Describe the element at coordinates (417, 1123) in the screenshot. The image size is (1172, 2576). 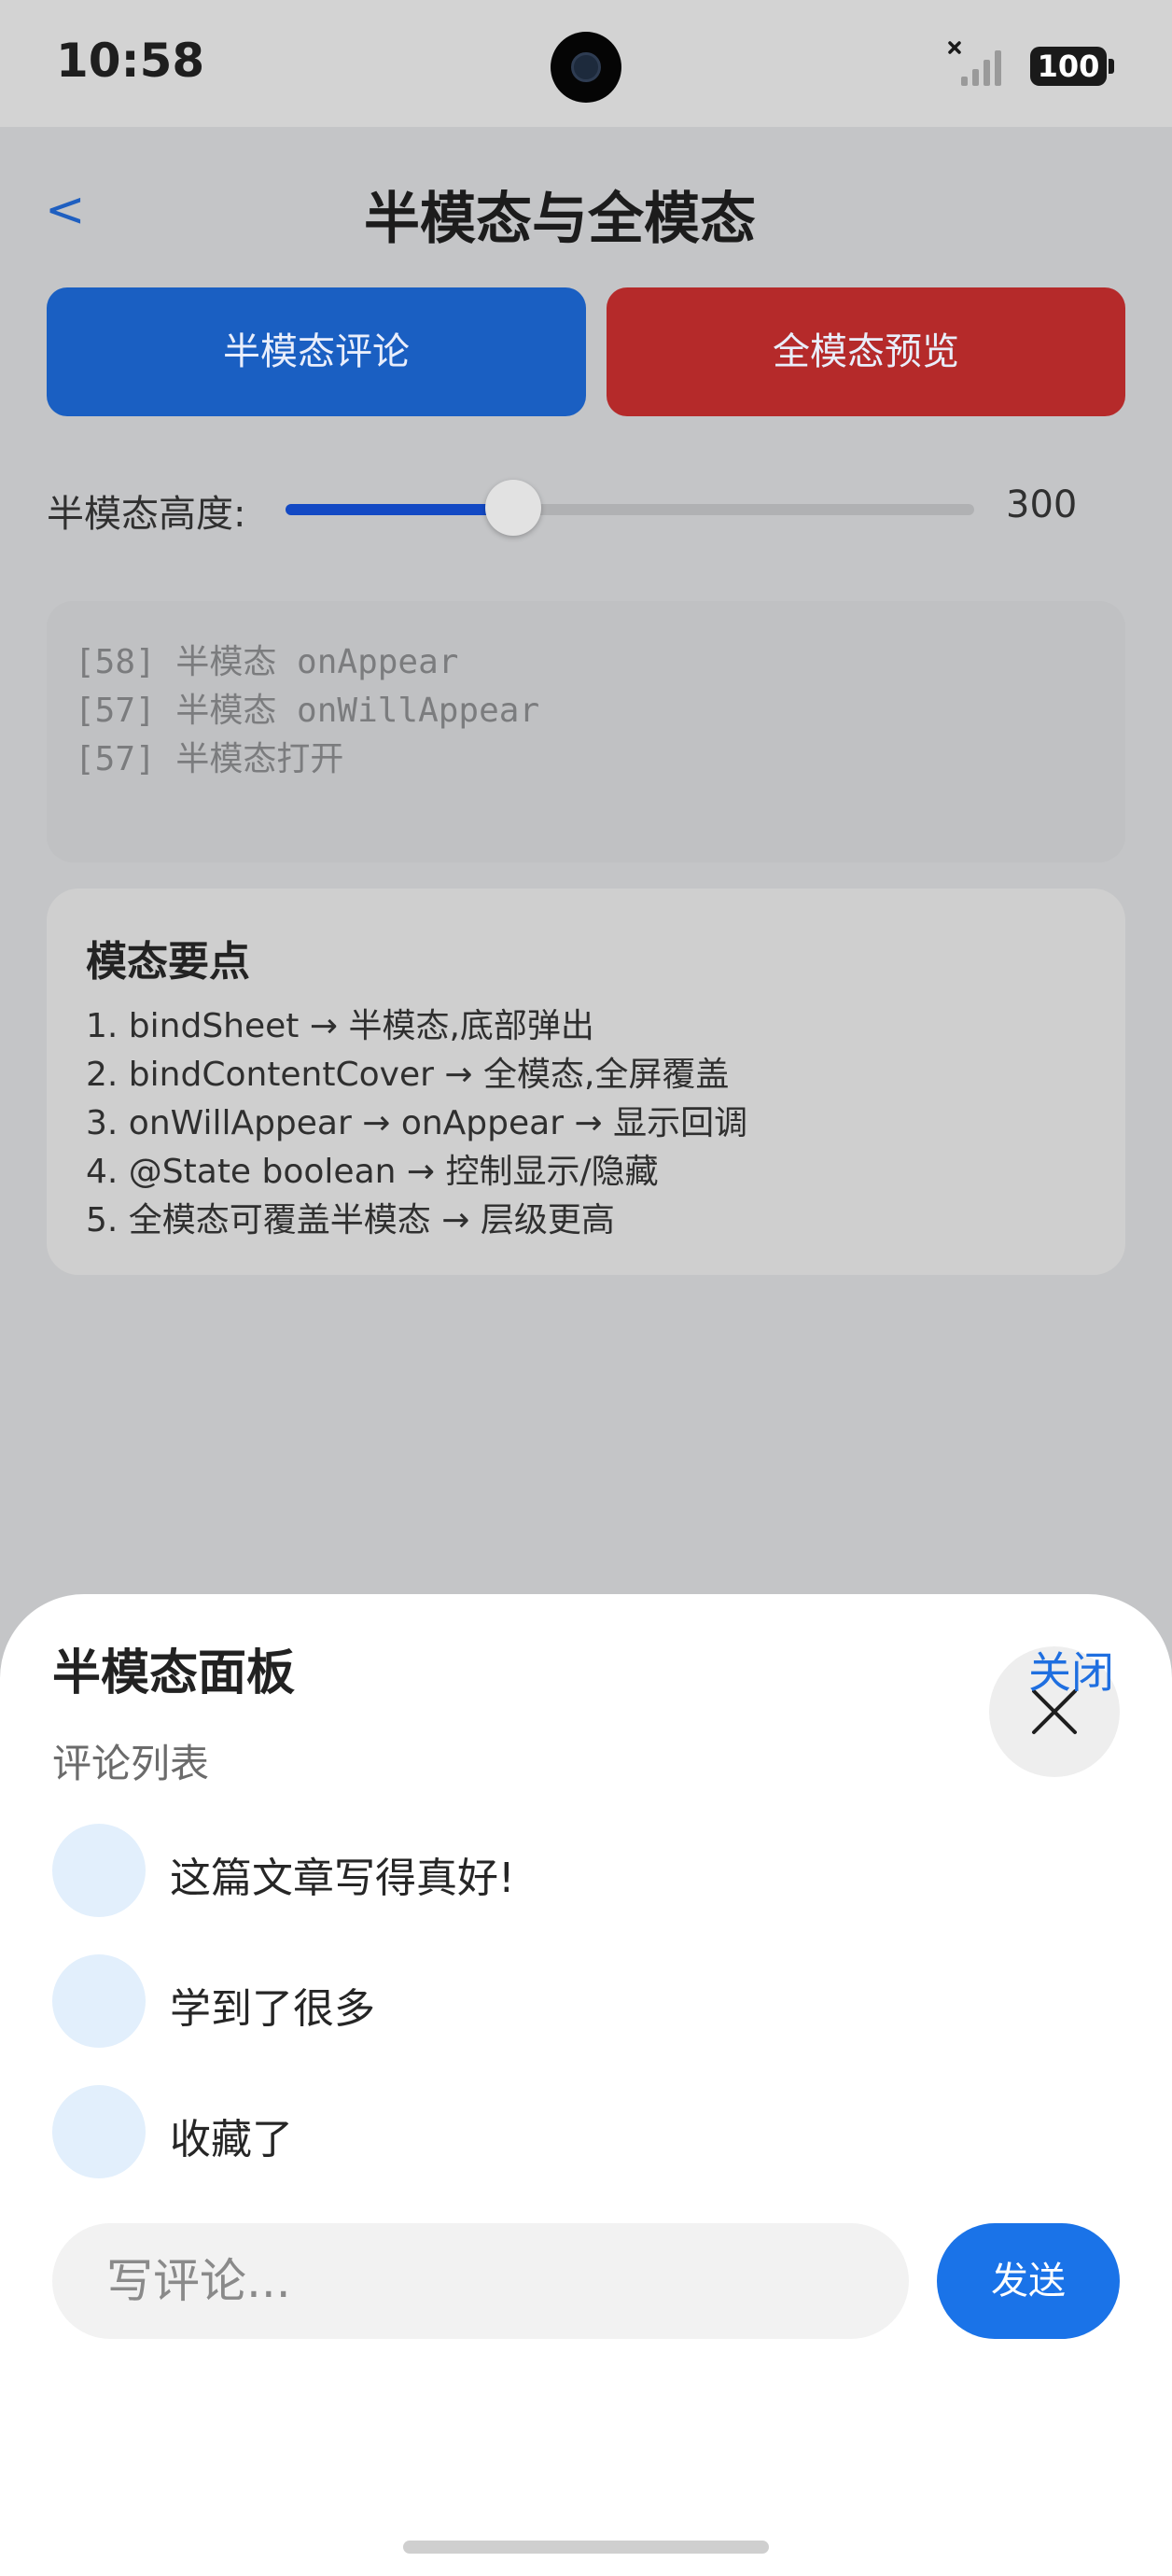
I see `tip-item: 3. onWillAppear → onAppear → 显示回调` at that location.